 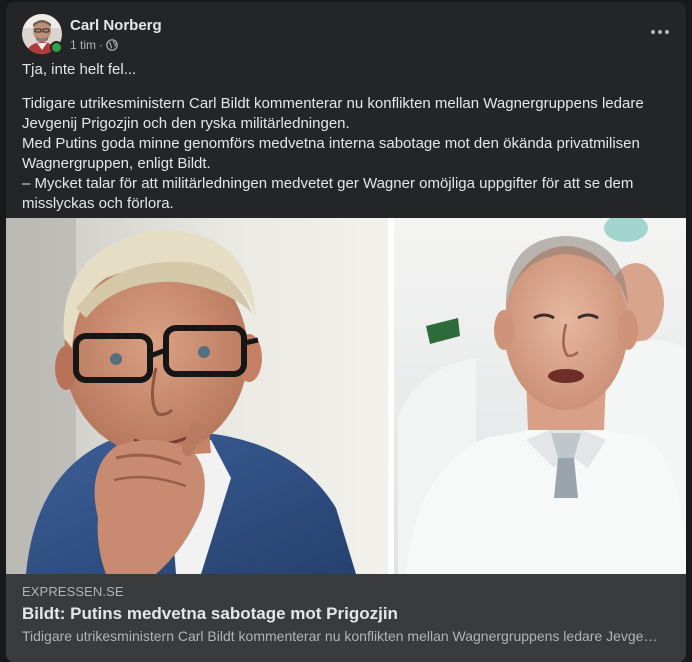 What do you see at coordinates (83, 45) in the screenshot?
I see `post-timestamp: 1 tim` at bounding box center [83, 45].